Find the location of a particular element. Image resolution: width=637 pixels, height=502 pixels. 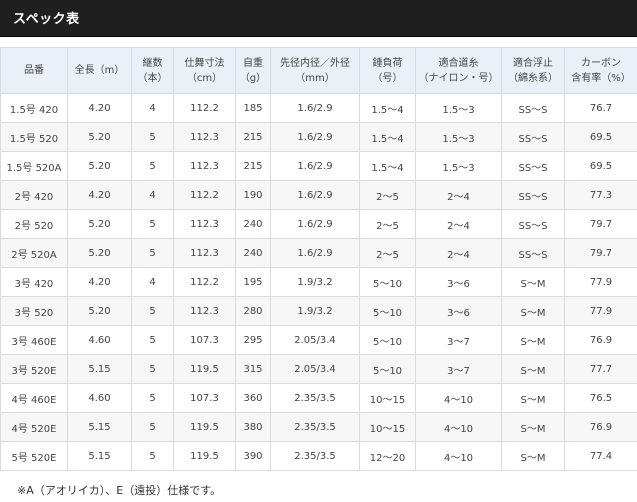

table-cell: 5号 520E is located at coordinates (34, 456).